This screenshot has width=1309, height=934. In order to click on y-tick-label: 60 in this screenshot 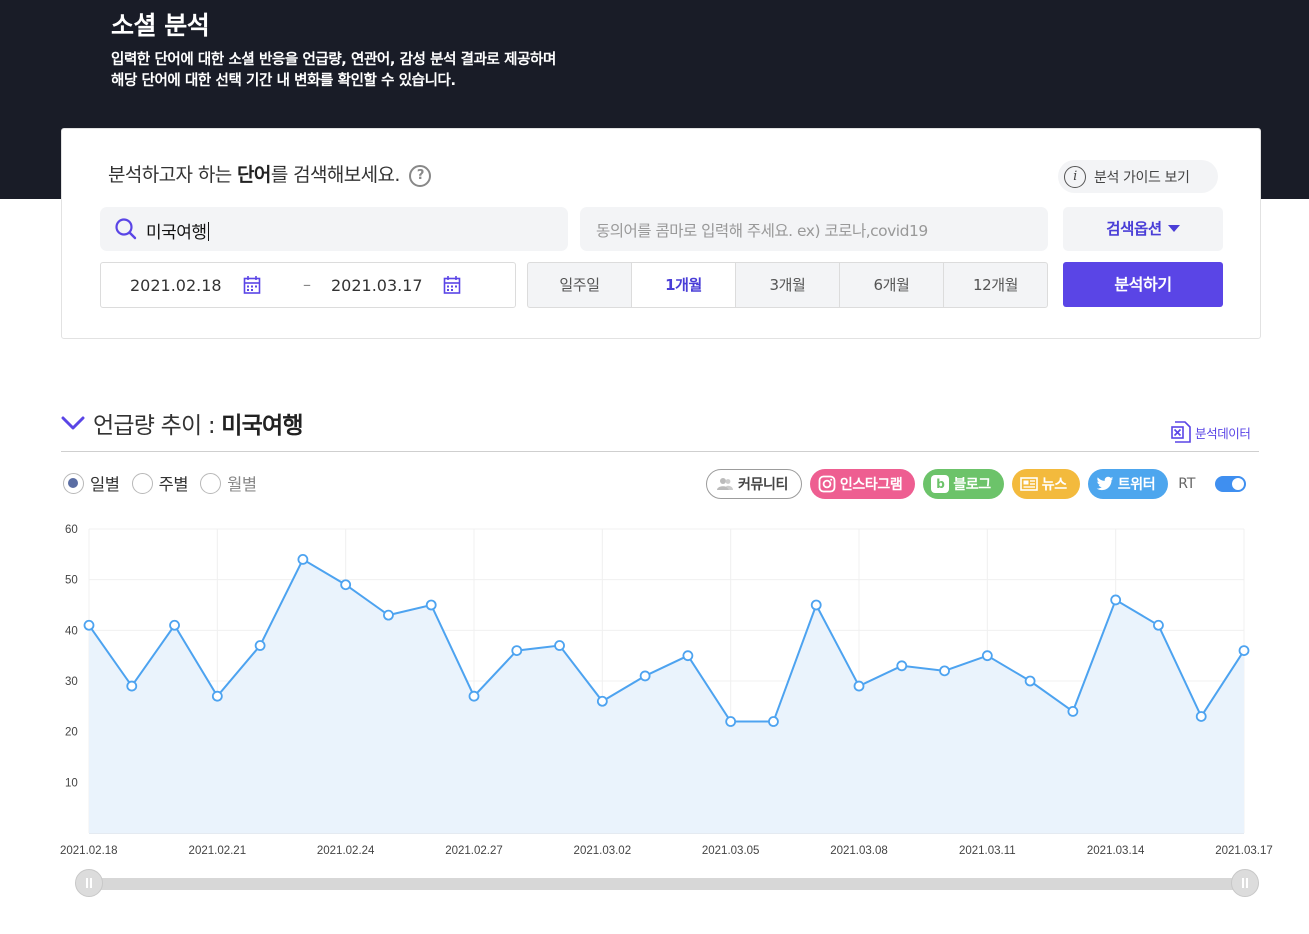, I will do `click(71, 530)`.